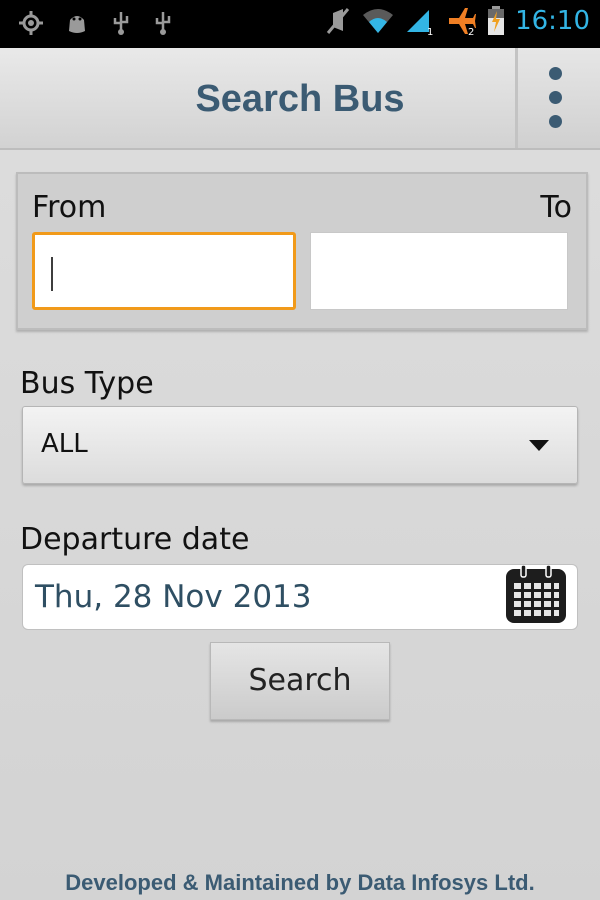  What do you see at coordinates (164, 271) in the screenshot?
I see `from-input` at bounding box center [164, 271].